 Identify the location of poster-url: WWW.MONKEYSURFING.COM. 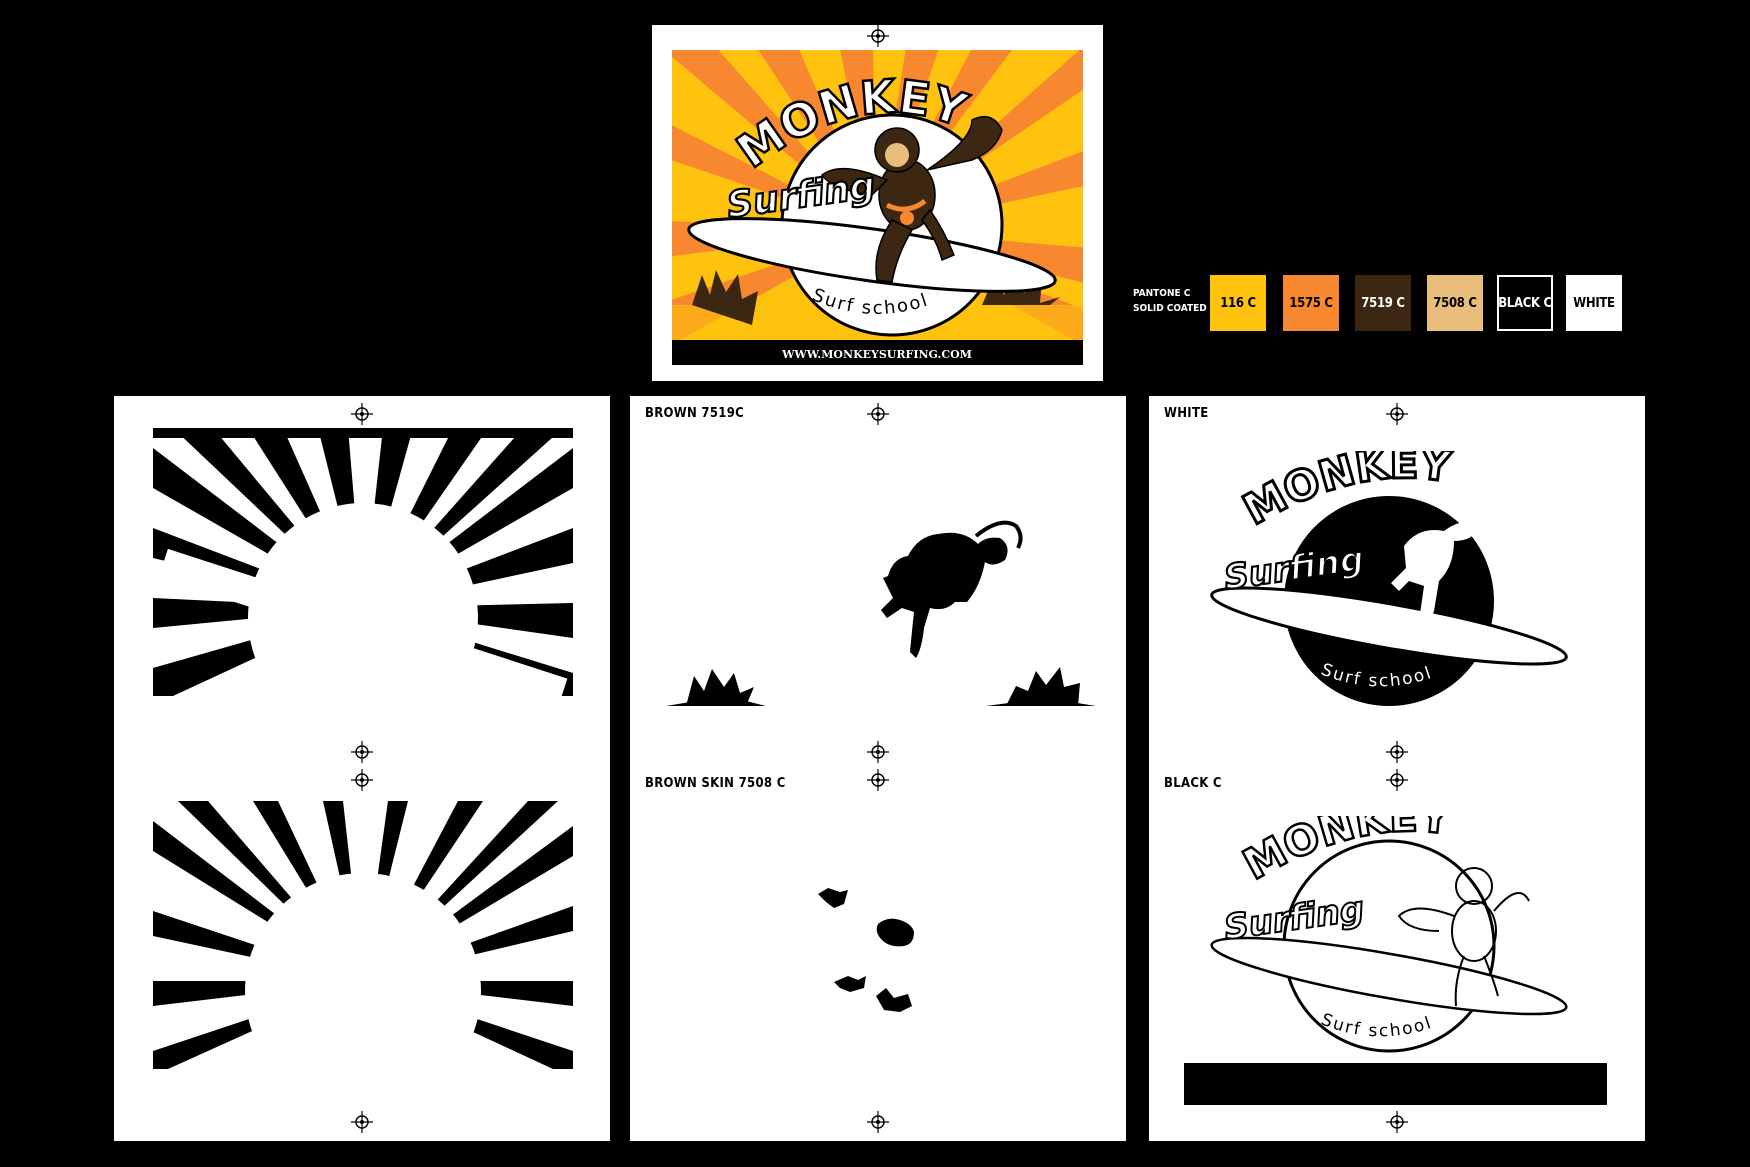
(876, 354).